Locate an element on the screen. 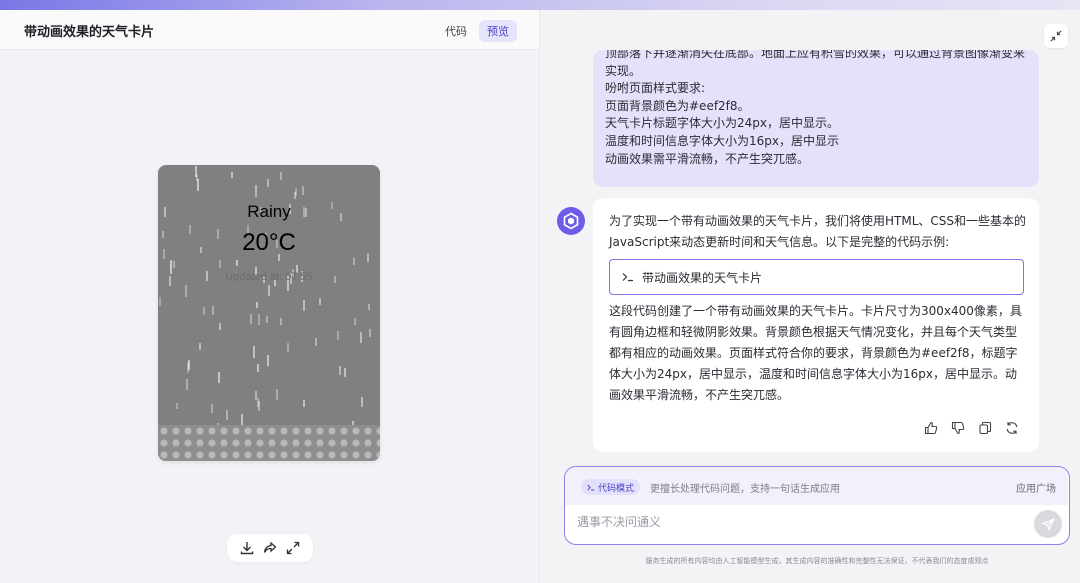  tab-preview: 预览 is located at coordinates (498, 31).